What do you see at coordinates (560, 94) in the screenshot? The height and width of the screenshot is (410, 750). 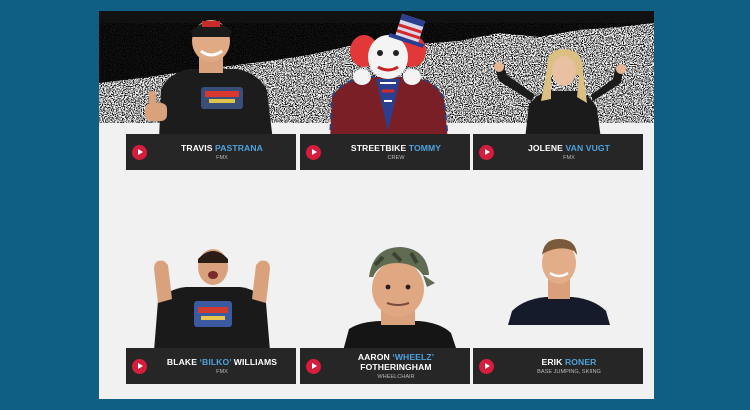 I see `athlete-photo-jolene-van-vugt` at bounding box center [560, 94].